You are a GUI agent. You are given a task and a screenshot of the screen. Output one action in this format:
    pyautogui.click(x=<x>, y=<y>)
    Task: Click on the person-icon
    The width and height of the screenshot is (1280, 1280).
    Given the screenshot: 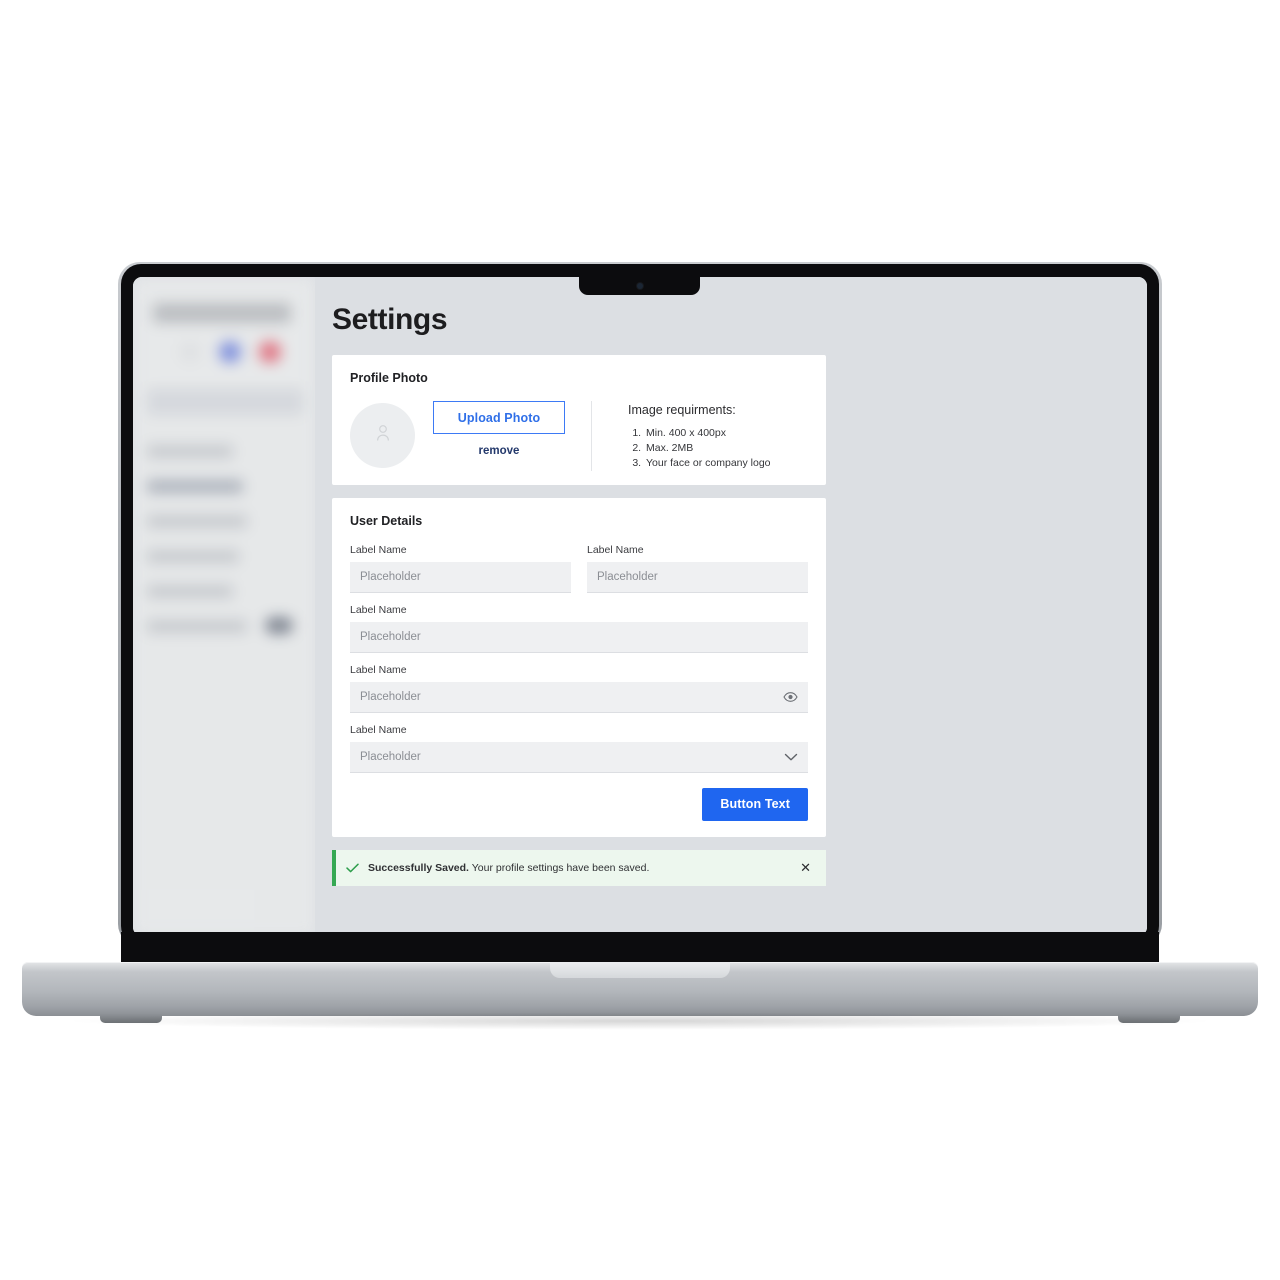 What is the action you would take?
    pyautogui.click(x=383, y=435)
    